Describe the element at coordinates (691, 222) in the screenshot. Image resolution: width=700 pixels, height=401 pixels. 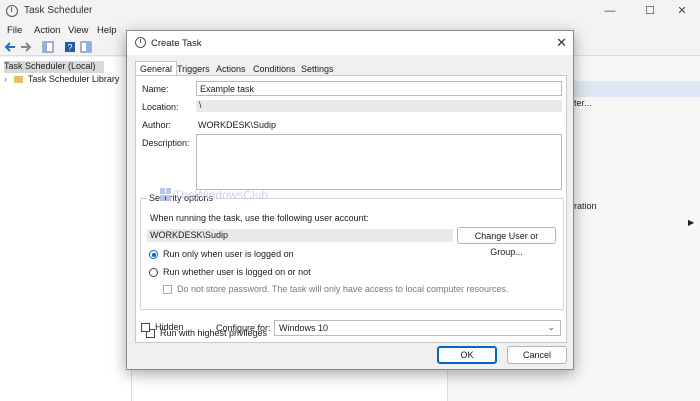
I see `submenu-arrow-icon: ▶` at that location.